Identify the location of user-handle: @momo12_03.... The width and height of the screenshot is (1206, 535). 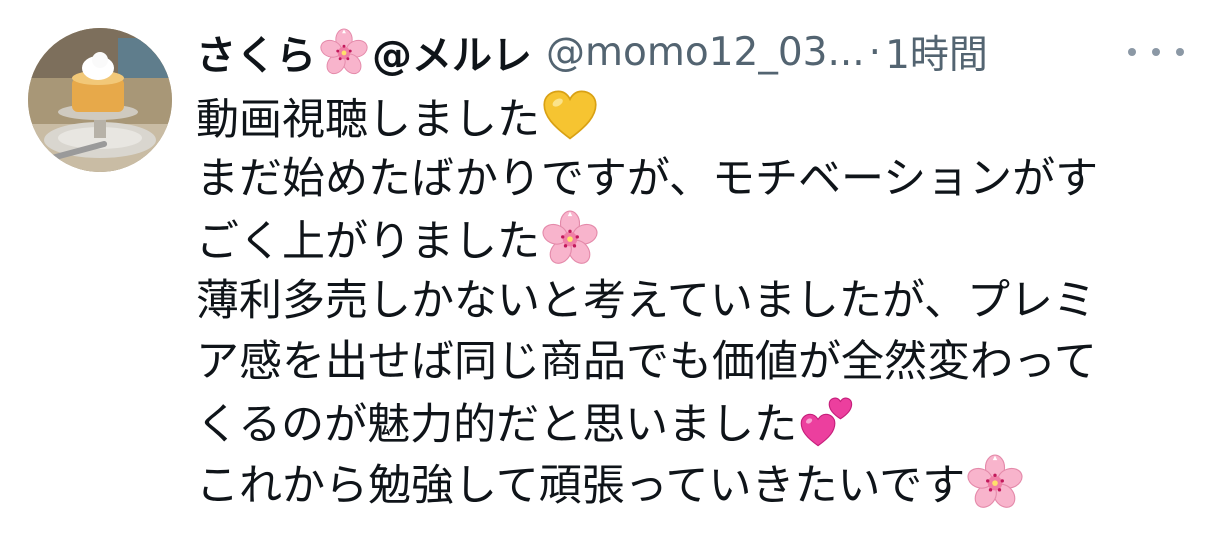
(705, 52).